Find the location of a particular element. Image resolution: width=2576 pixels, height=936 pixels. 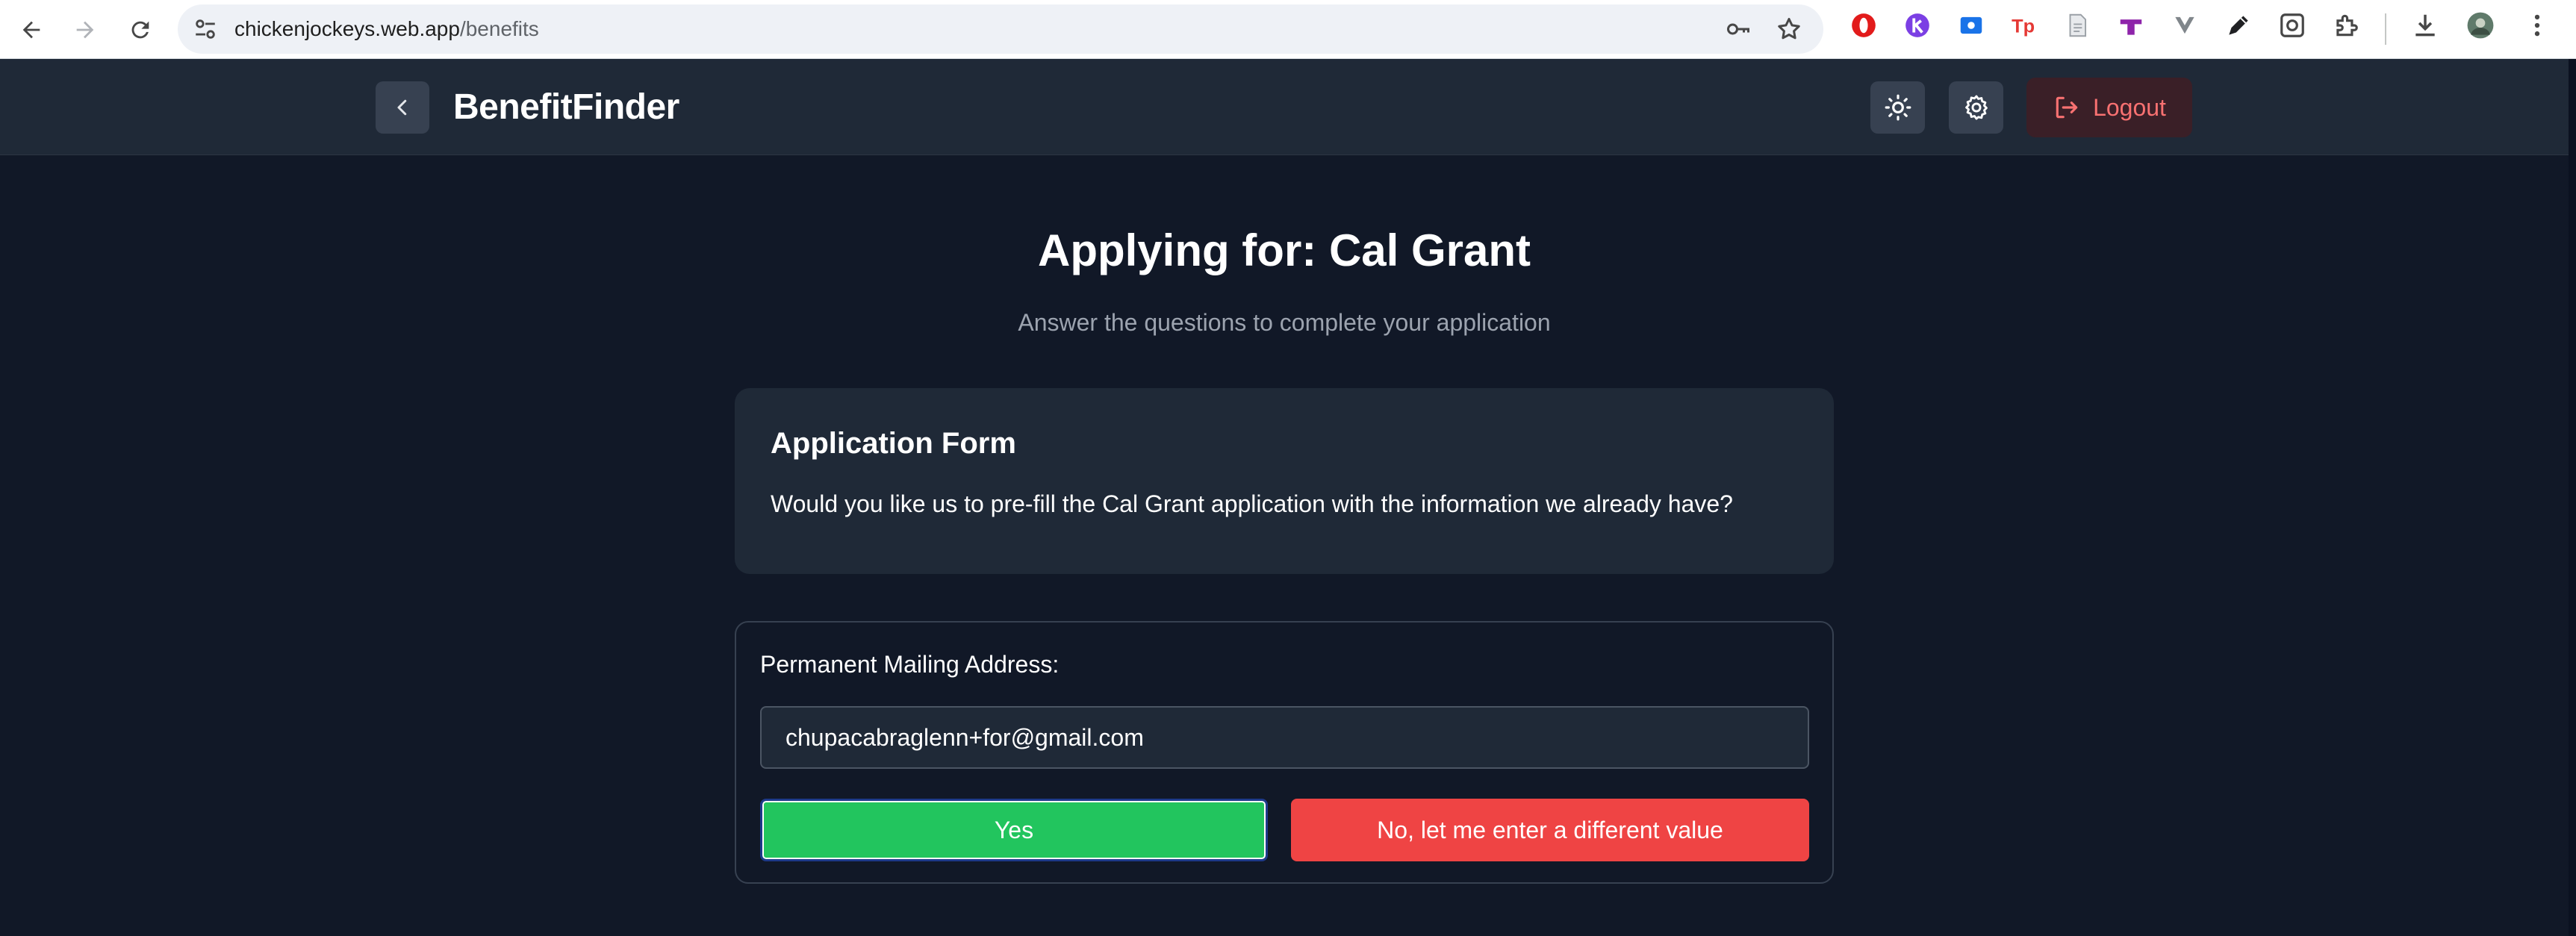

browser-toolbar: chickenjockeys.web.app/benefits Tp is located at coordinates (1288, 29).